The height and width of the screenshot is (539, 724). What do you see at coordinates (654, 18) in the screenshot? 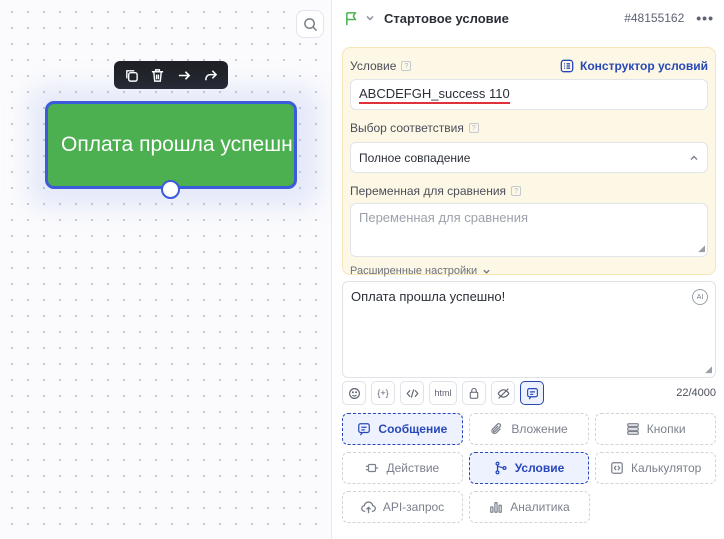
I see `node-id: #48155162` at bounding box center [654, 18].